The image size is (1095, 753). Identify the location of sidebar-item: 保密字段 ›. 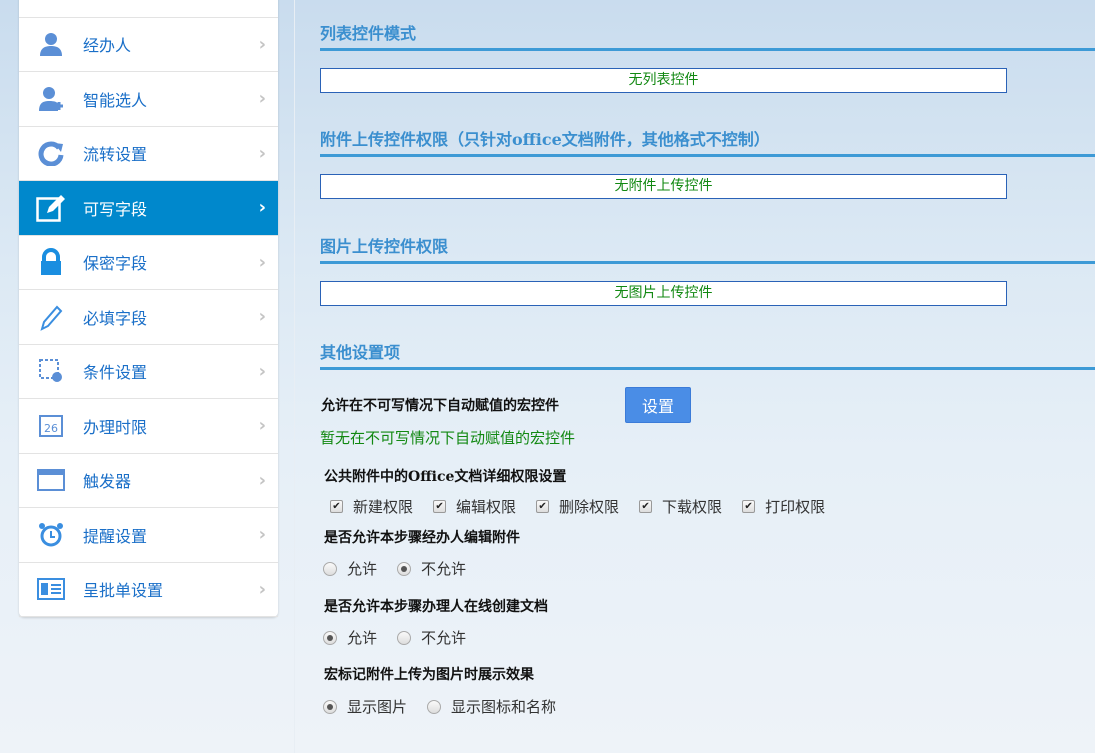
(148, 263).